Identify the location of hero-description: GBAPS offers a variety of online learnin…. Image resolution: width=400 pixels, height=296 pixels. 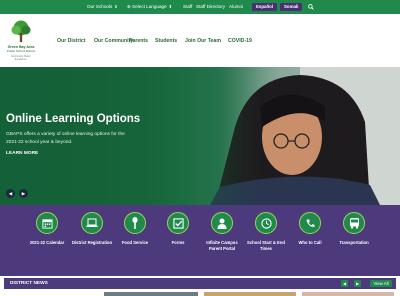
(65, 138).